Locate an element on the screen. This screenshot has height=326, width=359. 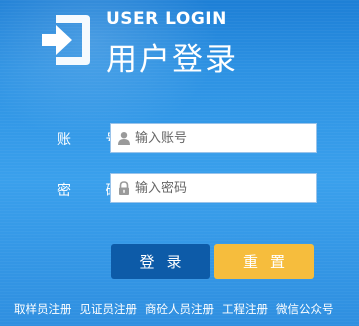
user-icon is located at coordinates (124, 138).